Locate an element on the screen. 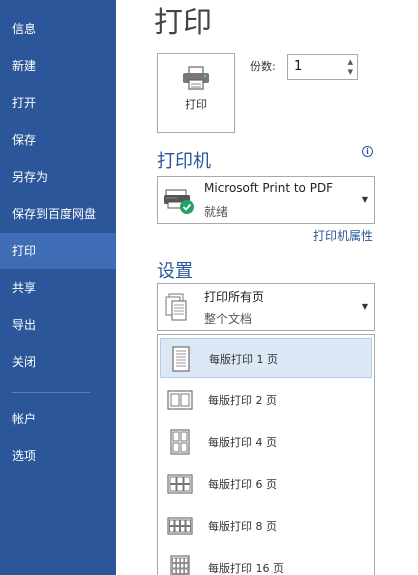  sidebar-item-save: 保存 is located at coordinates (58, 140).